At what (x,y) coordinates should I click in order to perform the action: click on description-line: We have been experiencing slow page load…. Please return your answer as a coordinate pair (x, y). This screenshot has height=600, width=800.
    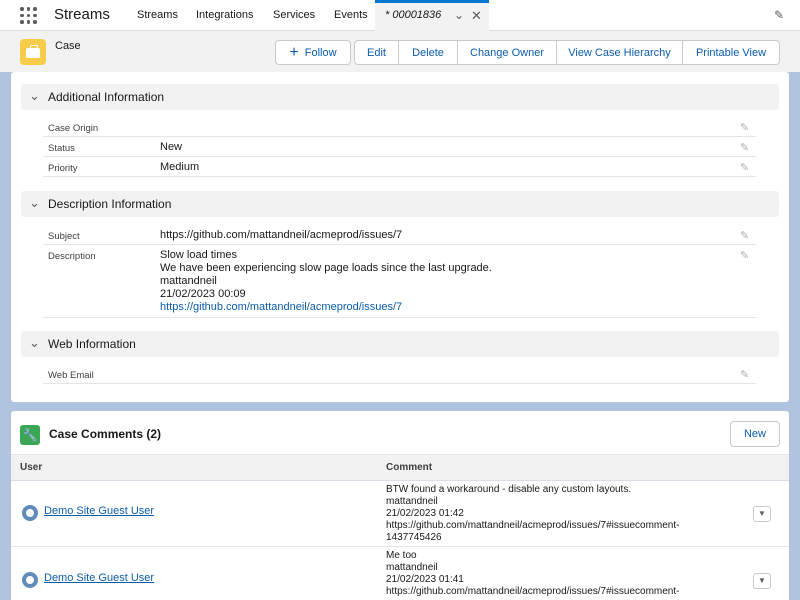
    Looking at the image, I should click on (326, 268).